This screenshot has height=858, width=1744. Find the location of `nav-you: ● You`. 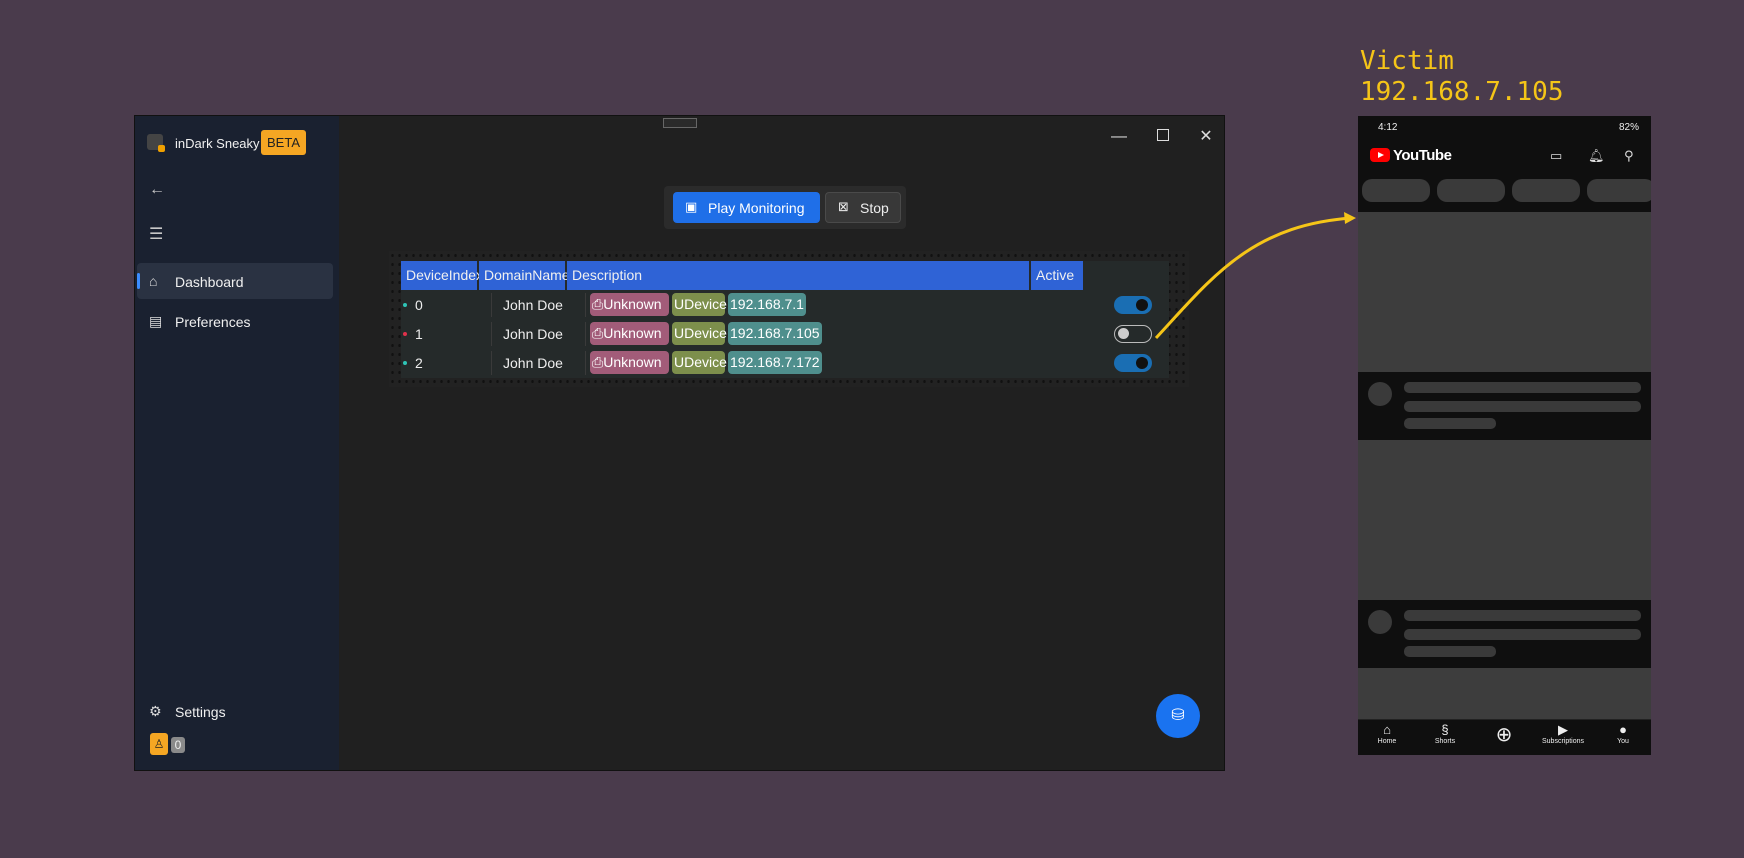

nav-you: ● You is located at coordinates (1623, 733).